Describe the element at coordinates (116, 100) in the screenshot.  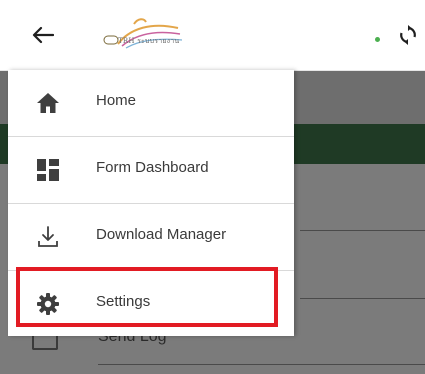
I see `drawer-item-label: Home` at that location.